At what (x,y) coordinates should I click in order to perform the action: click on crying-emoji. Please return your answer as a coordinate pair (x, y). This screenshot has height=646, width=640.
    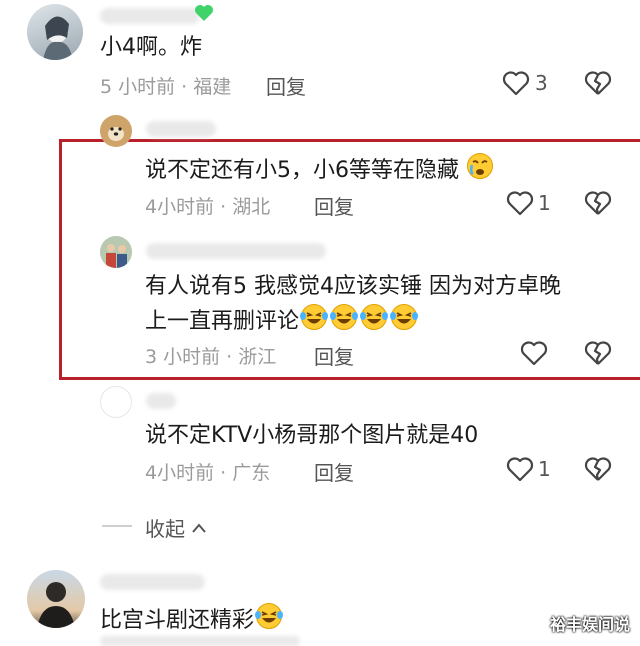
    Looking at the image, I should click on (480, 171).